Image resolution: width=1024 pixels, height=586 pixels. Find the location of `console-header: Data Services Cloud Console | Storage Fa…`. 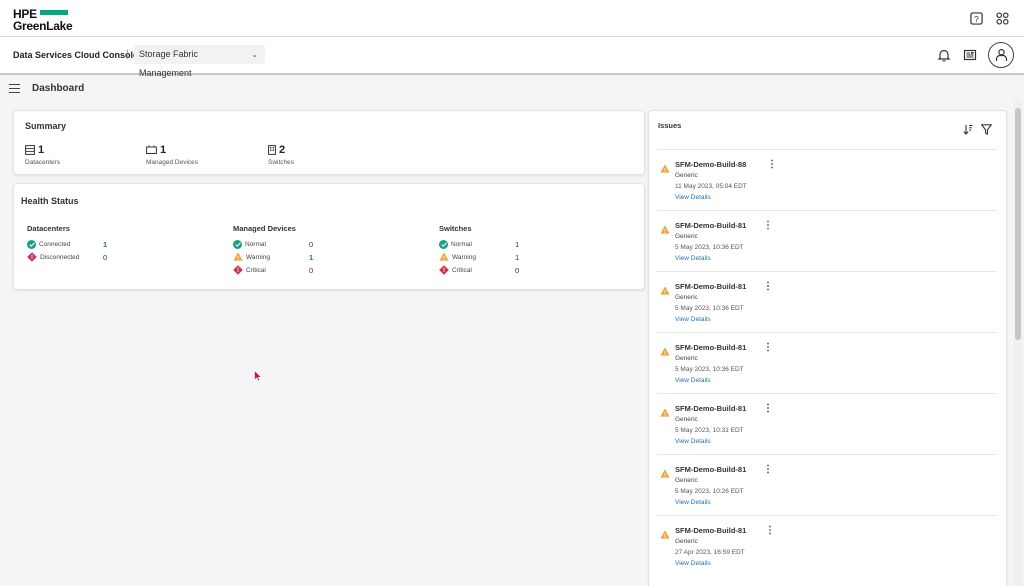

console-header: Data Services Cloud Console | Storage Fa… is located at coordinates (512, 57).